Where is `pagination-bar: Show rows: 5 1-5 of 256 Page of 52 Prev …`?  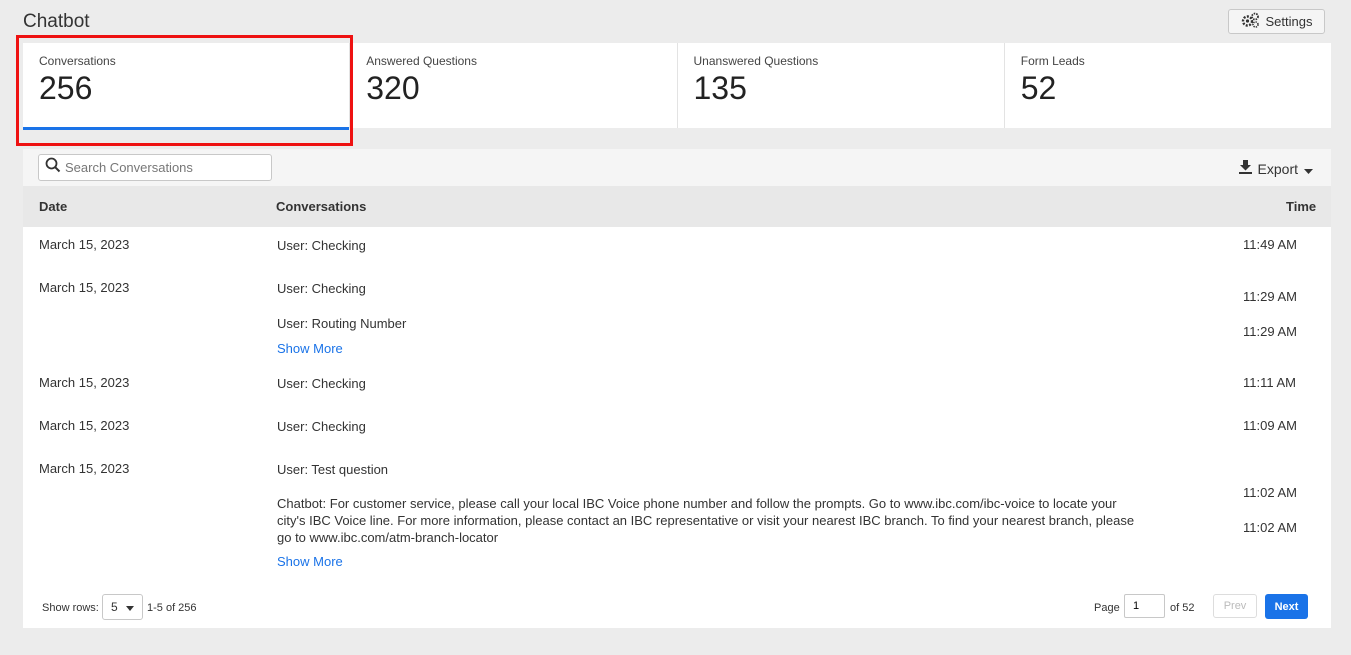
pagination-bar: Show rows: 5 1-5 of 256 Page of 52 Prev … is located at coordinates (677, 608).